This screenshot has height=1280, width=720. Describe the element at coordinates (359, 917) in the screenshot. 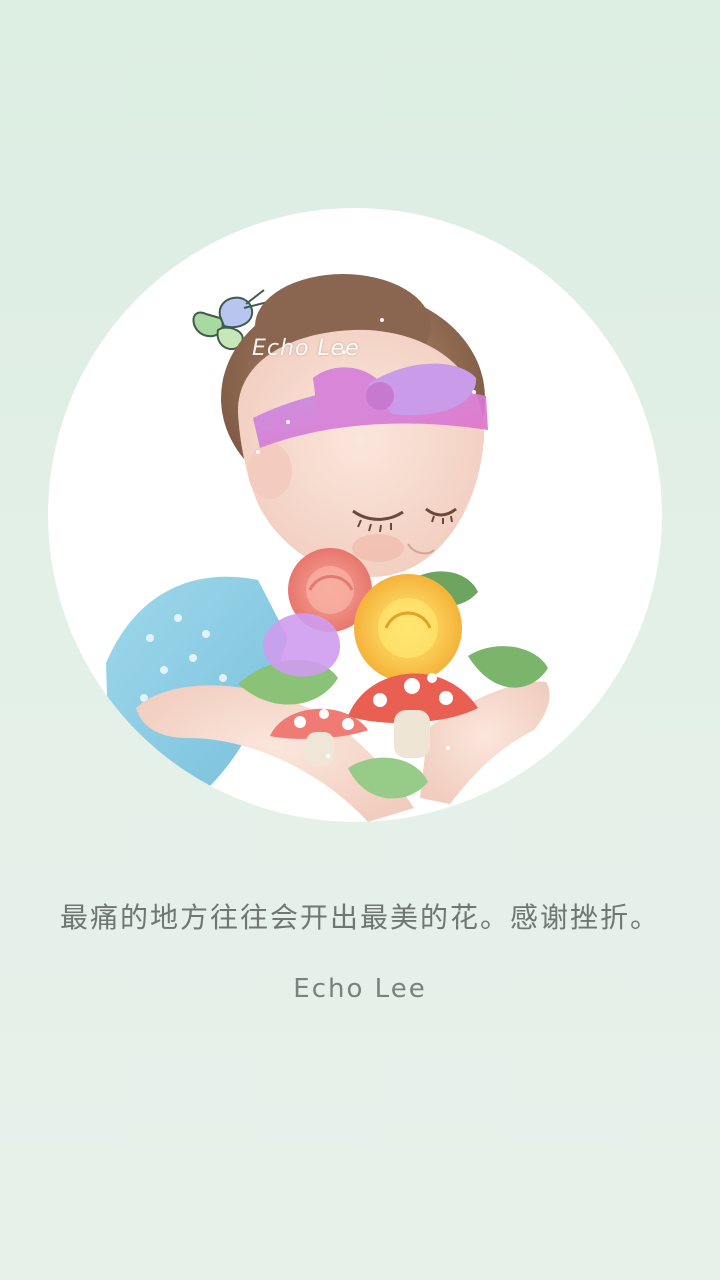

I see `quote-text: 最痛的地方往往会开出最美的花。感谢挫折。` at that location.